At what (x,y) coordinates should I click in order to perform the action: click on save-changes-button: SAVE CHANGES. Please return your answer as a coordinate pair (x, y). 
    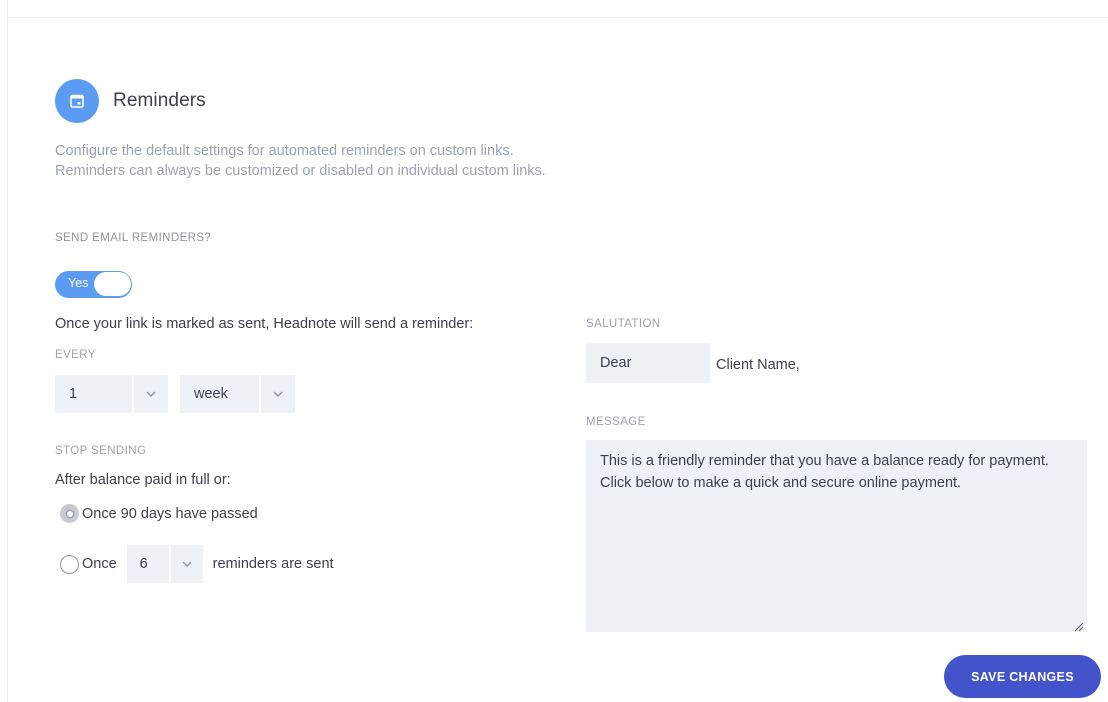
    Looking at the image, I should click on (1022, 676).